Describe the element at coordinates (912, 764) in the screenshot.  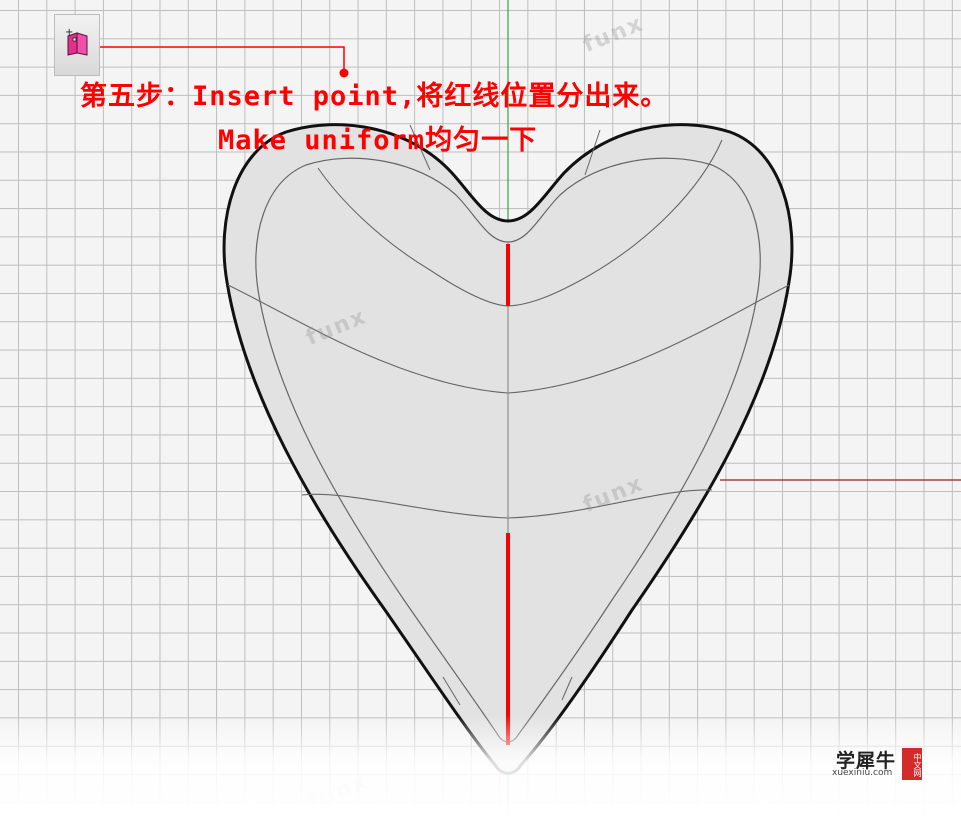
I see `logo-badge: 中文网` at that location.